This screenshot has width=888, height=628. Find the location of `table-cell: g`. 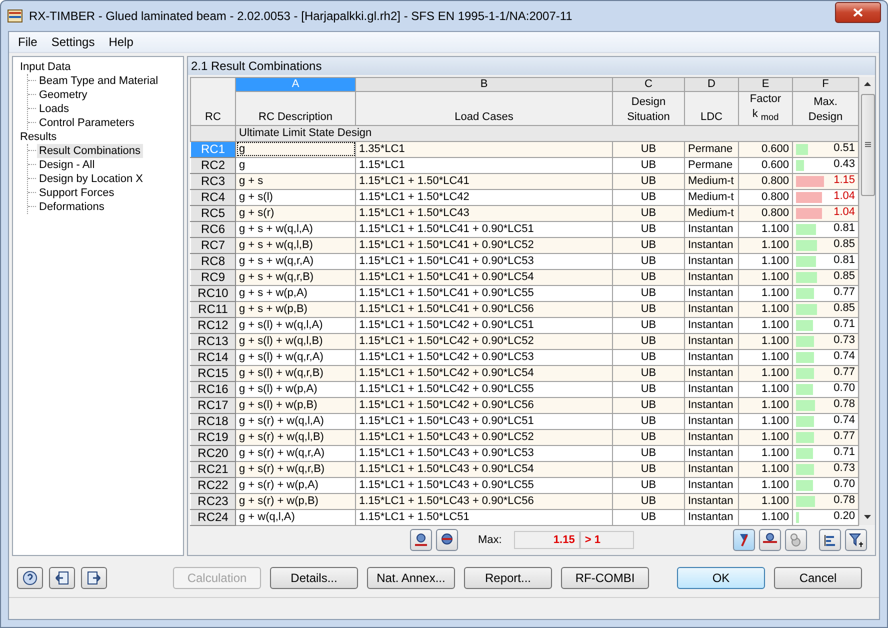

table-cell: g is located at coordinates (296, 165).